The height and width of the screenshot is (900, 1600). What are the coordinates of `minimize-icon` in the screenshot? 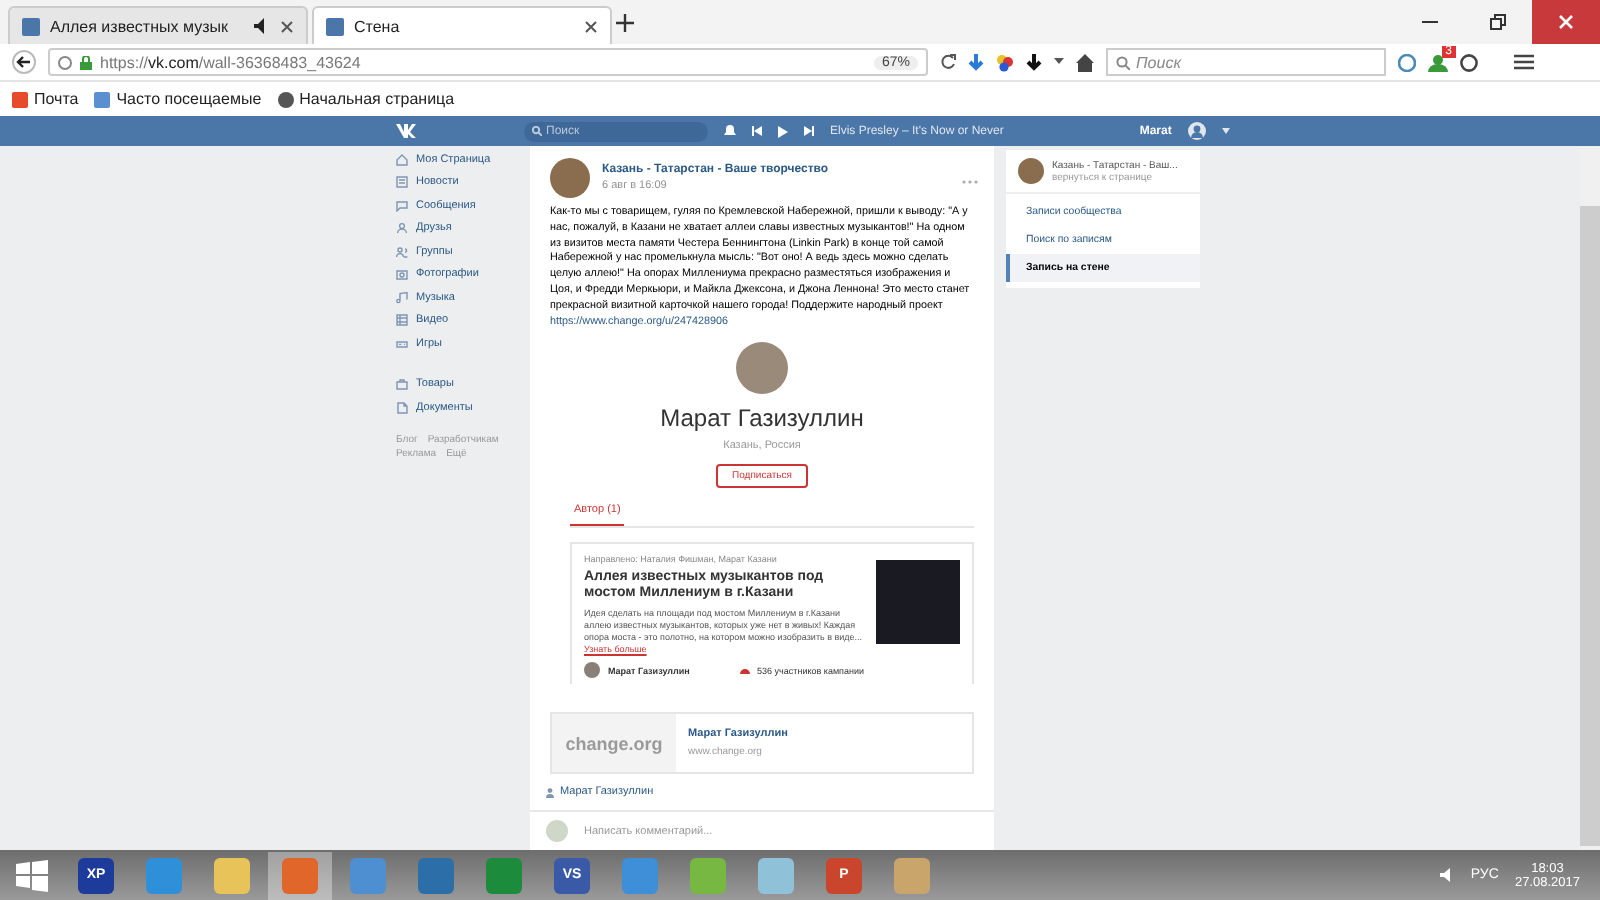 It's located at (1430, 22).